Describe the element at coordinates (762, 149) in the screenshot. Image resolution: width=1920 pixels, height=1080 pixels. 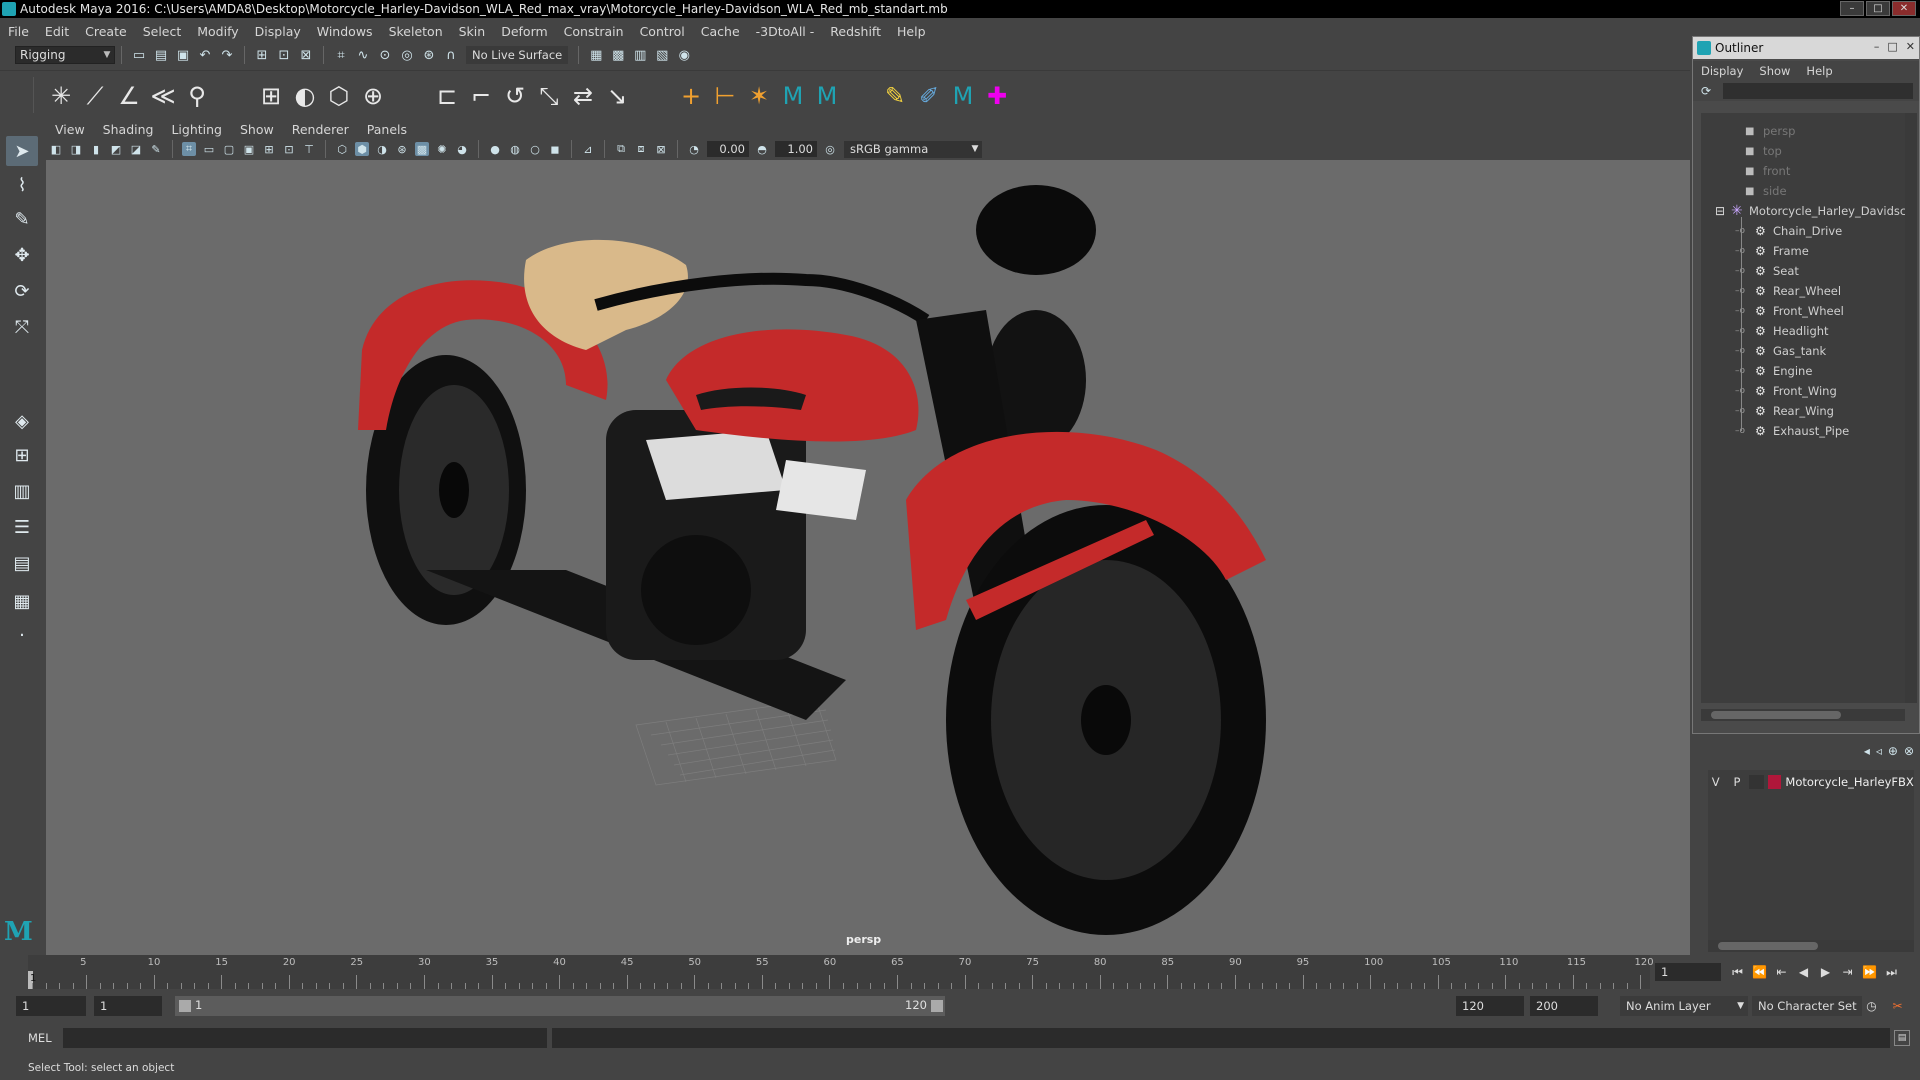
I see `gamma-icon: ◓` at that location.